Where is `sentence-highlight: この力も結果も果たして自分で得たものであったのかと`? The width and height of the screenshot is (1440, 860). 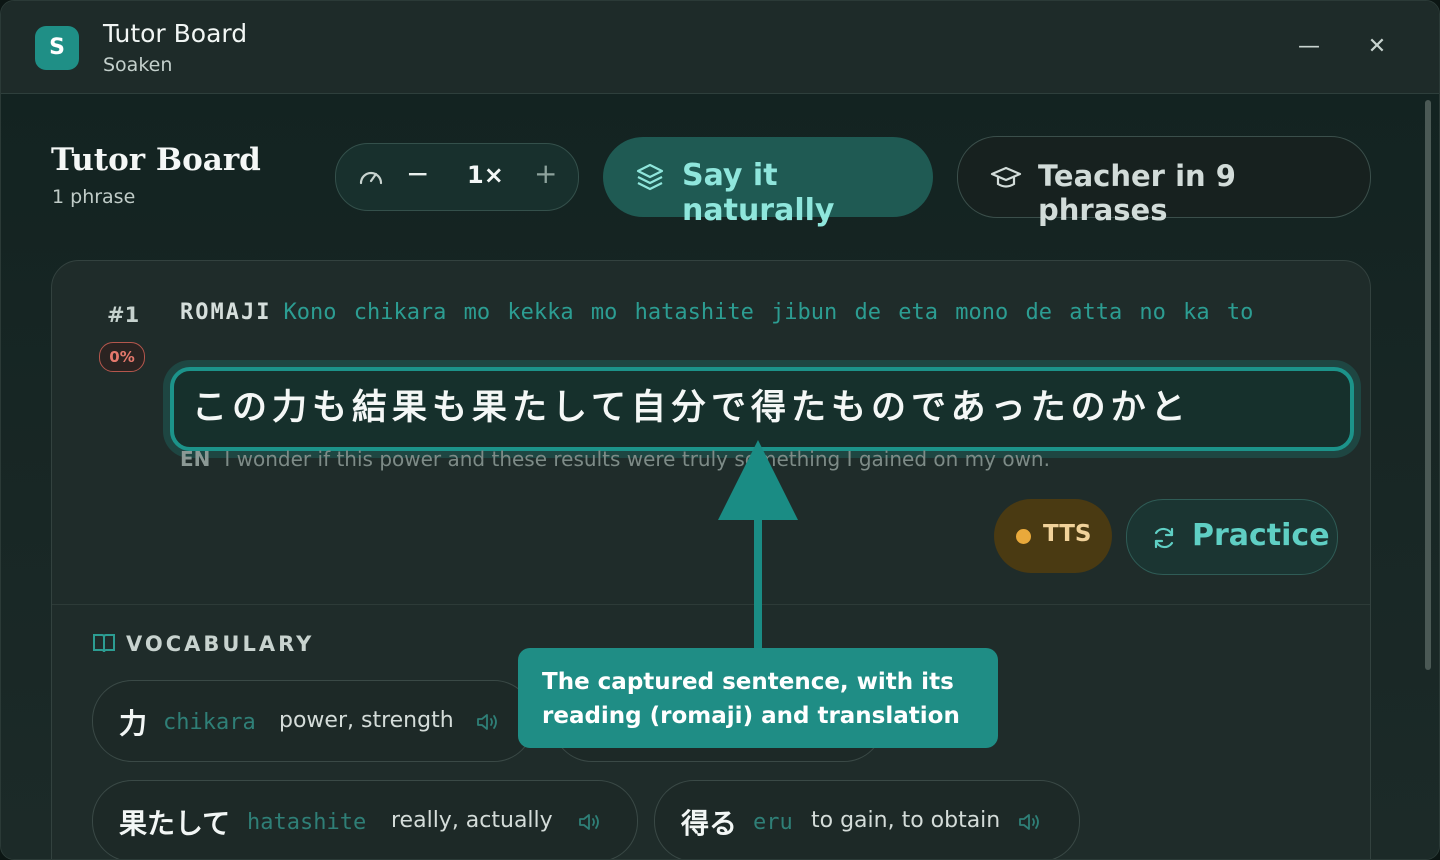
sentence-highlight: この力も結果も果たして自分で得たものであったのかと is located at coordinates (762, 409).